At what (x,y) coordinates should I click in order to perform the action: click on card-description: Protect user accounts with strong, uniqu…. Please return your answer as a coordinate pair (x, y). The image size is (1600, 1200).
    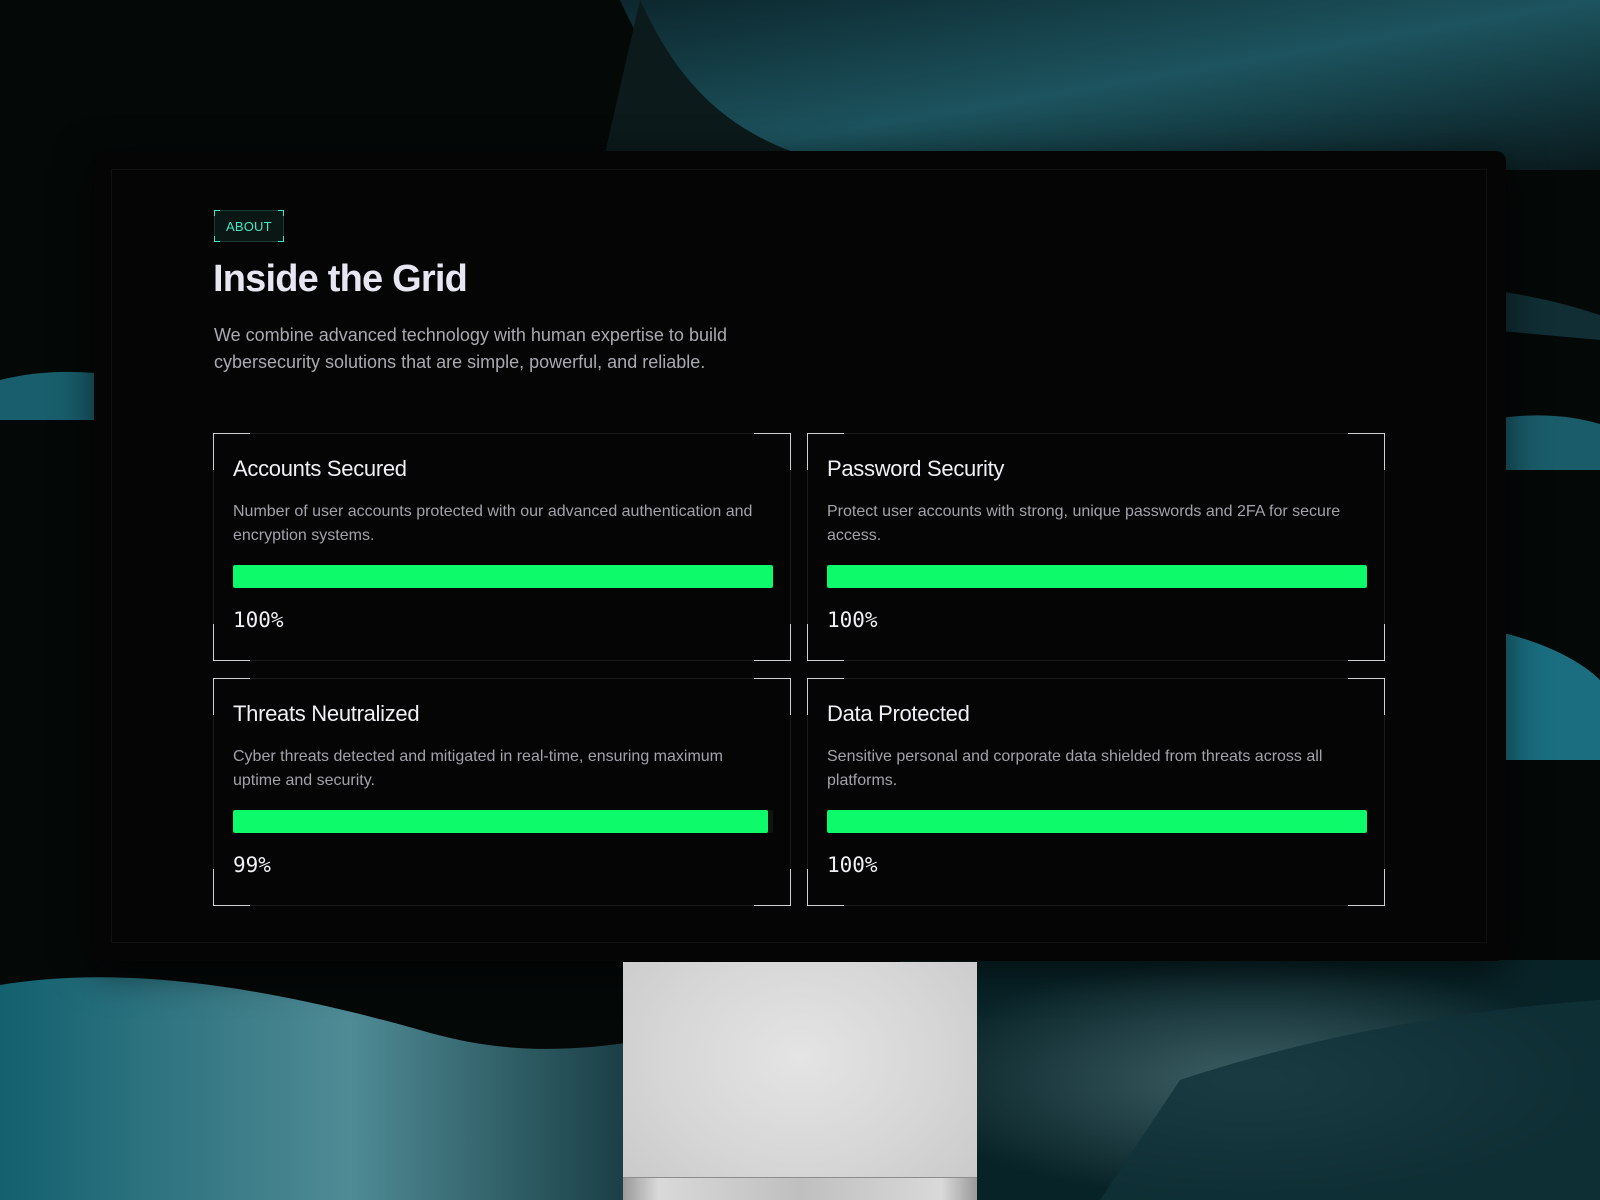
    Looking at the image, I should click on (1084, 523).